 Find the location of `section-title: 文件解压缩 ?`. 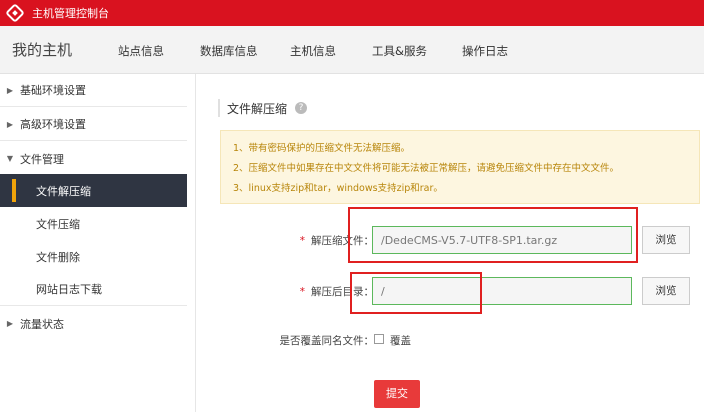

section-title: 文件解压缩 ? is located at coordinates (263, 108).